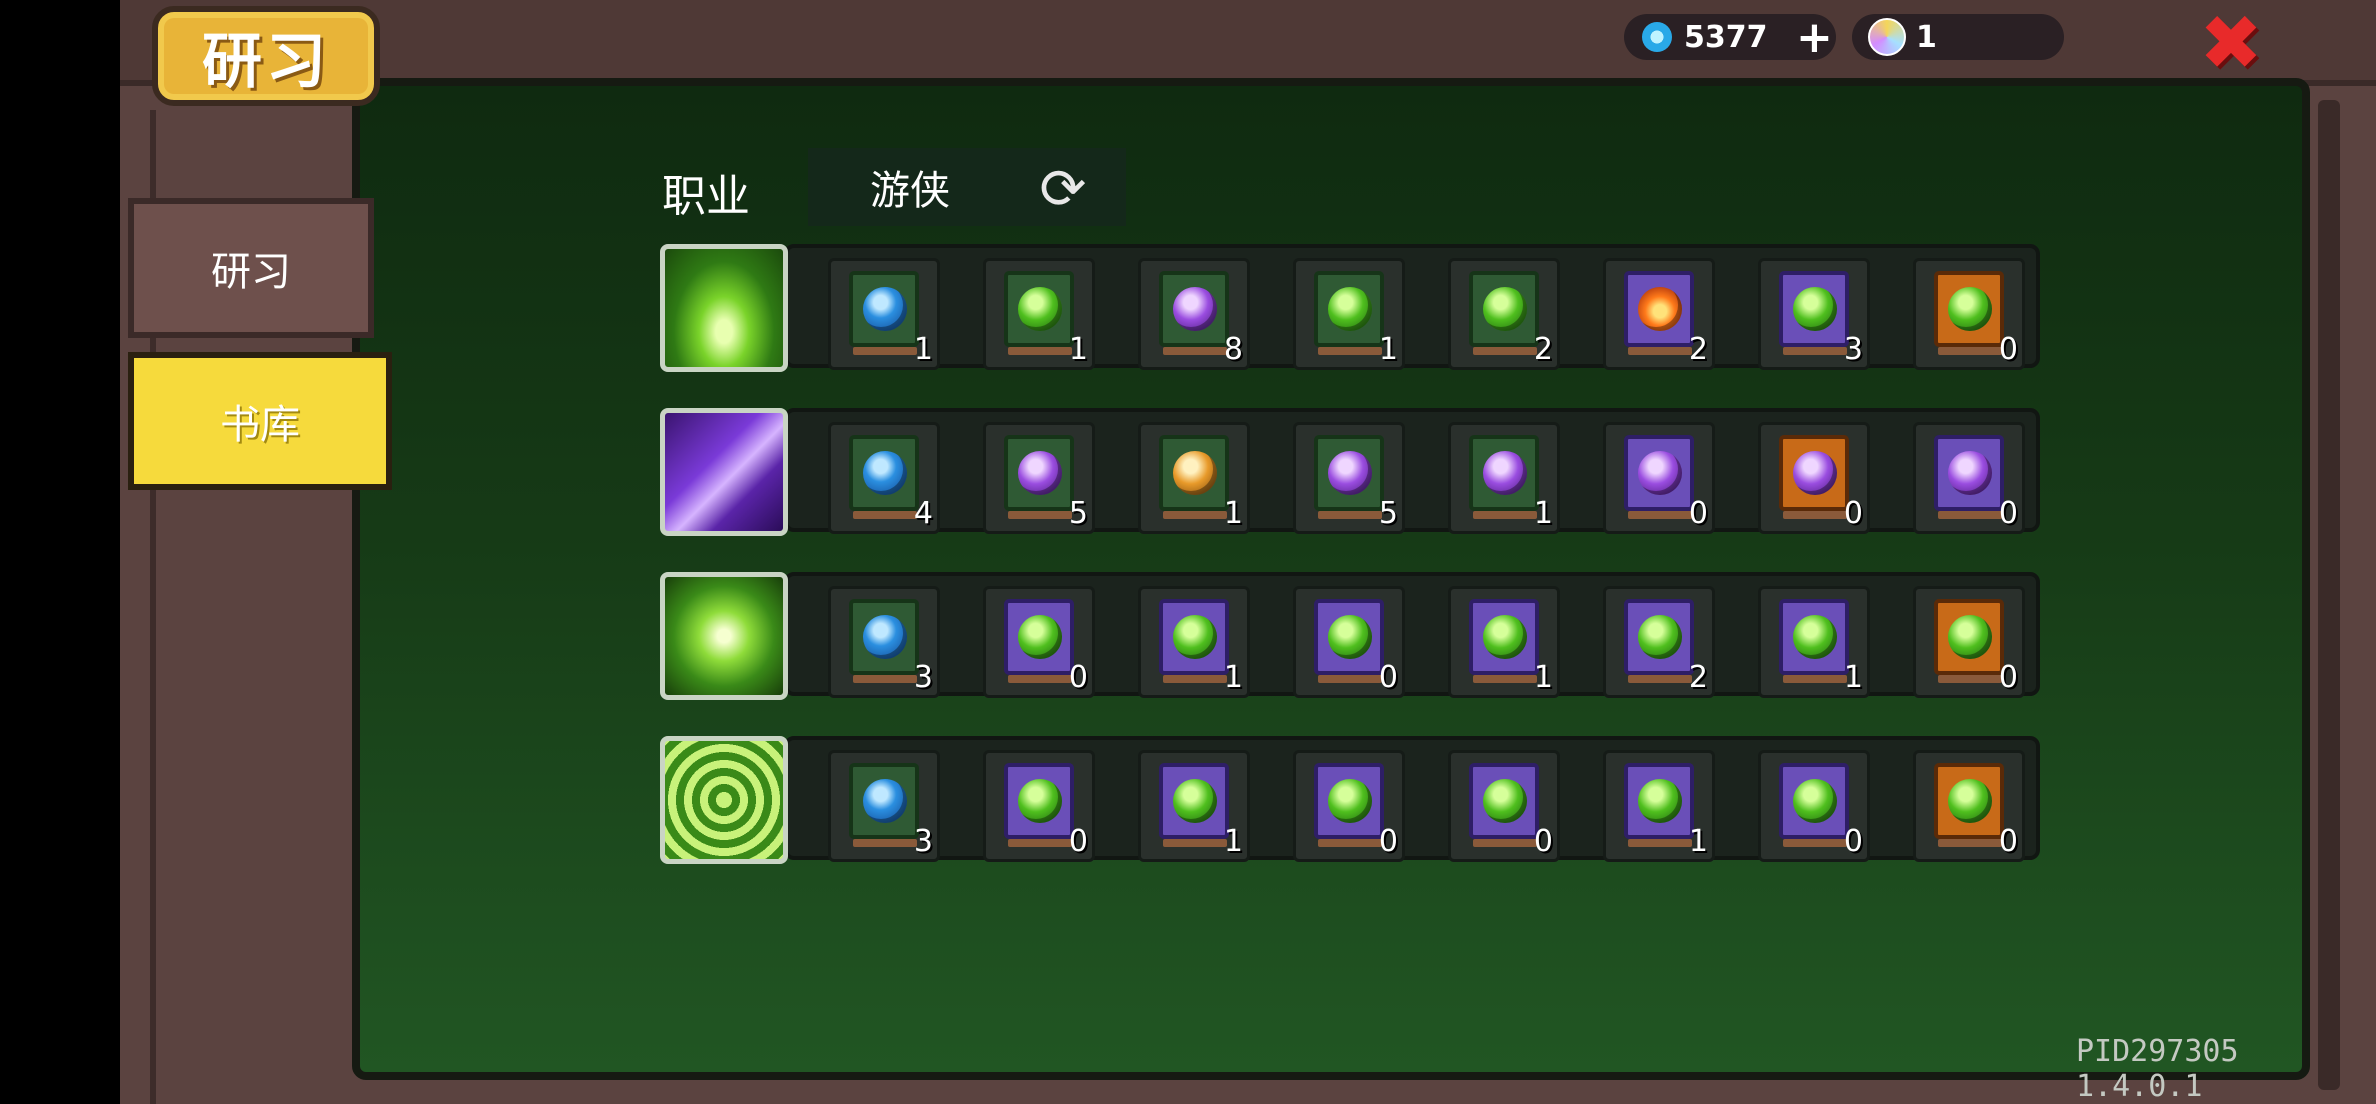 Image resolution: width=2376 pixels, height=1104 pixels. I want to click on skill-row: 3 0 1 0 0 1 0 0, so click(1350, 800).